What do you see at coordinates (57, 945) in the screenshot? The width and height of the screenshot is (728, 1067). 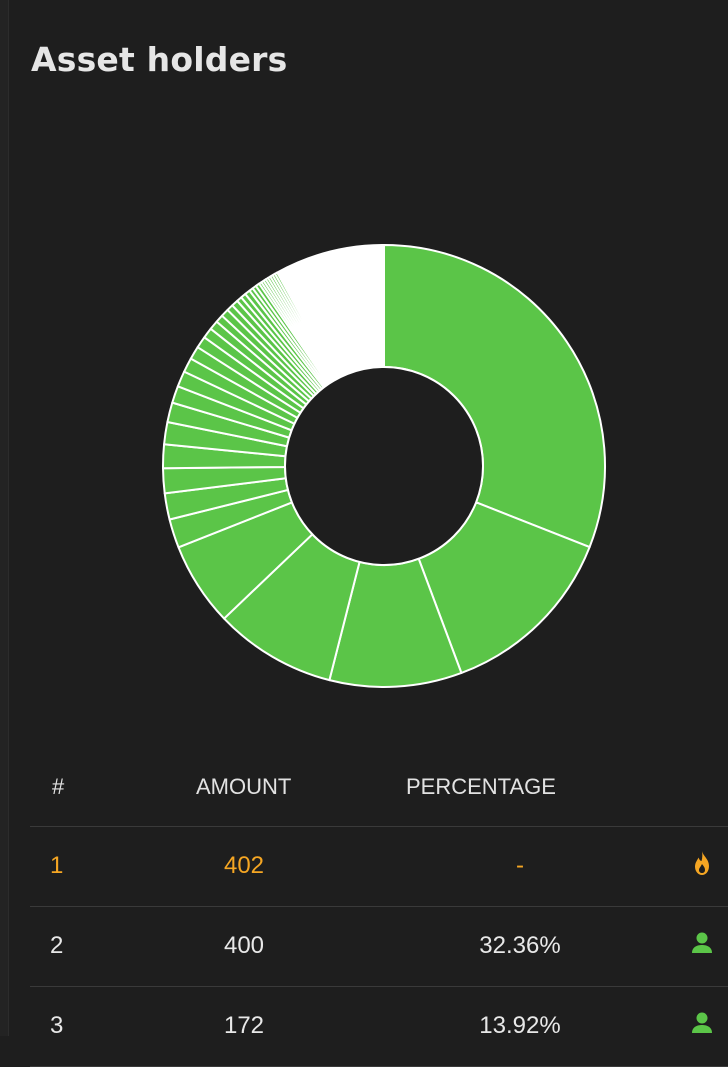 I see `row-rank: 2` at bounding box center [57, 945].